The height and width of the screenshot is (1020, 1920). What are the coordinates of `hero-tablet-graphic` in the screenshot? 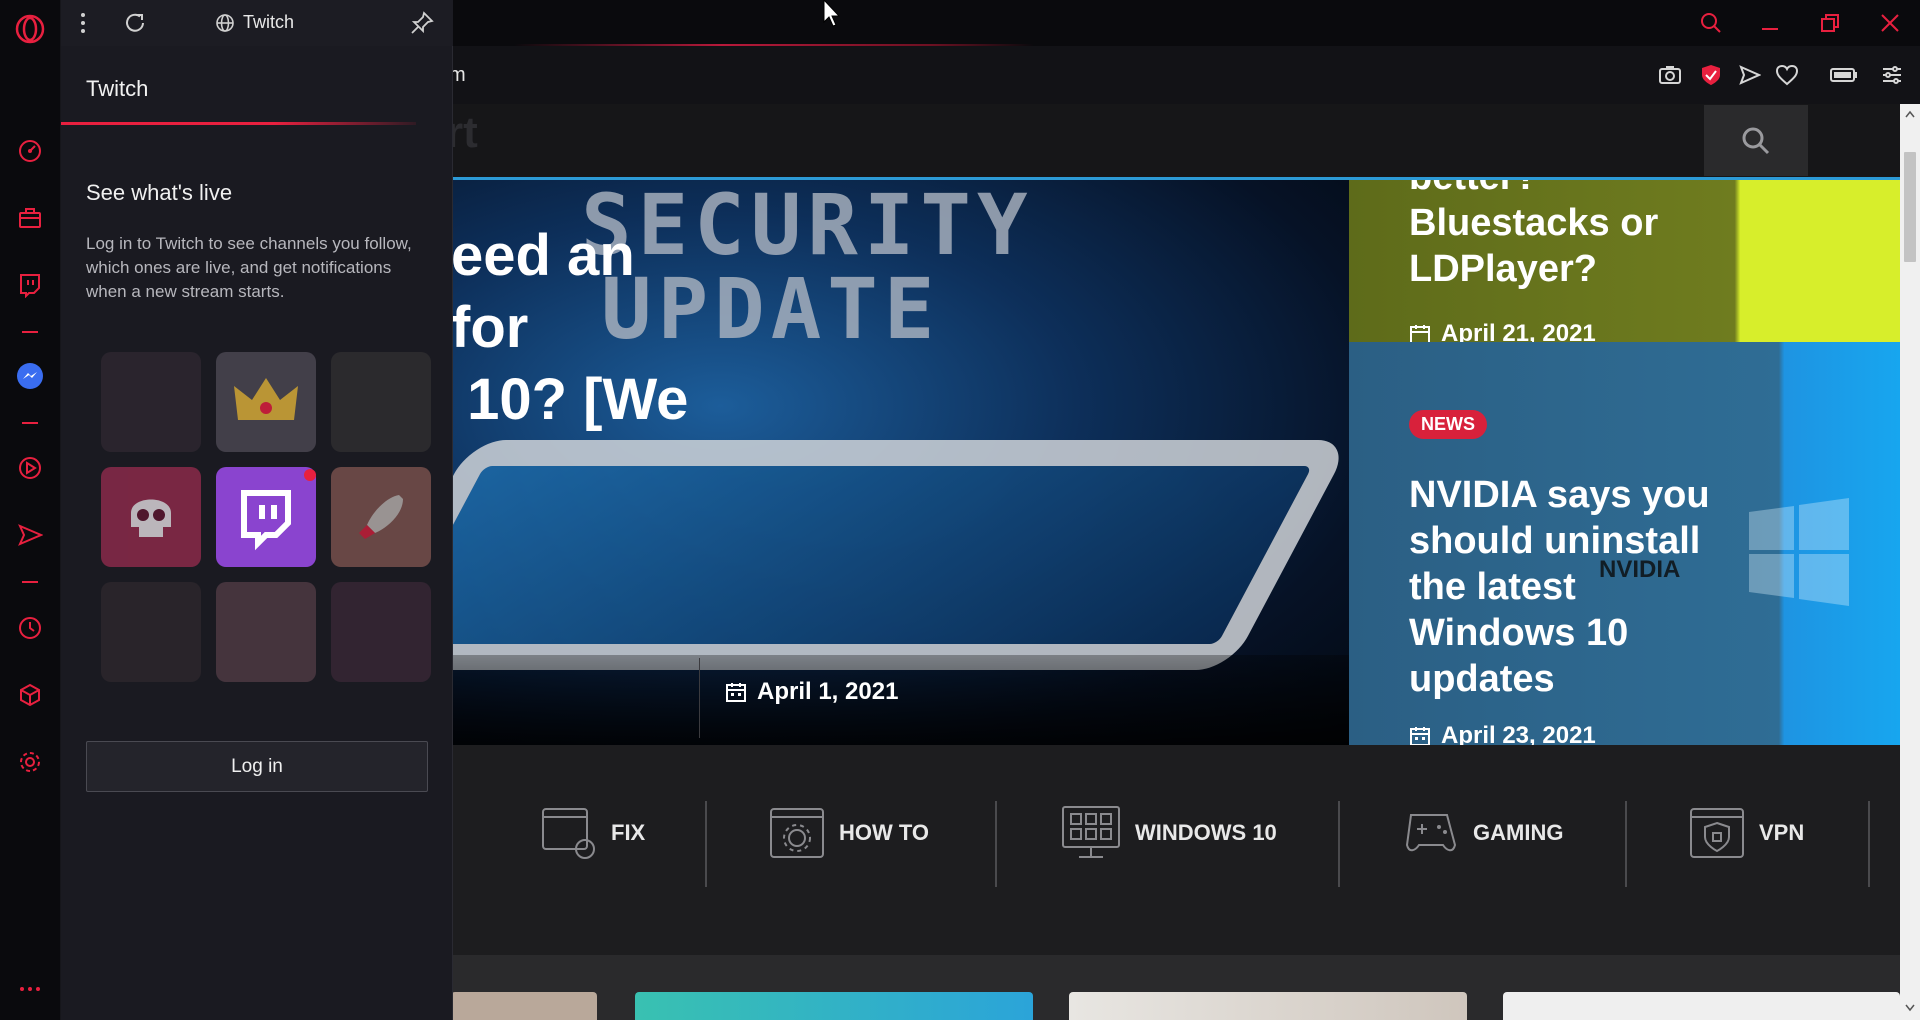 It's located at (900, 555).